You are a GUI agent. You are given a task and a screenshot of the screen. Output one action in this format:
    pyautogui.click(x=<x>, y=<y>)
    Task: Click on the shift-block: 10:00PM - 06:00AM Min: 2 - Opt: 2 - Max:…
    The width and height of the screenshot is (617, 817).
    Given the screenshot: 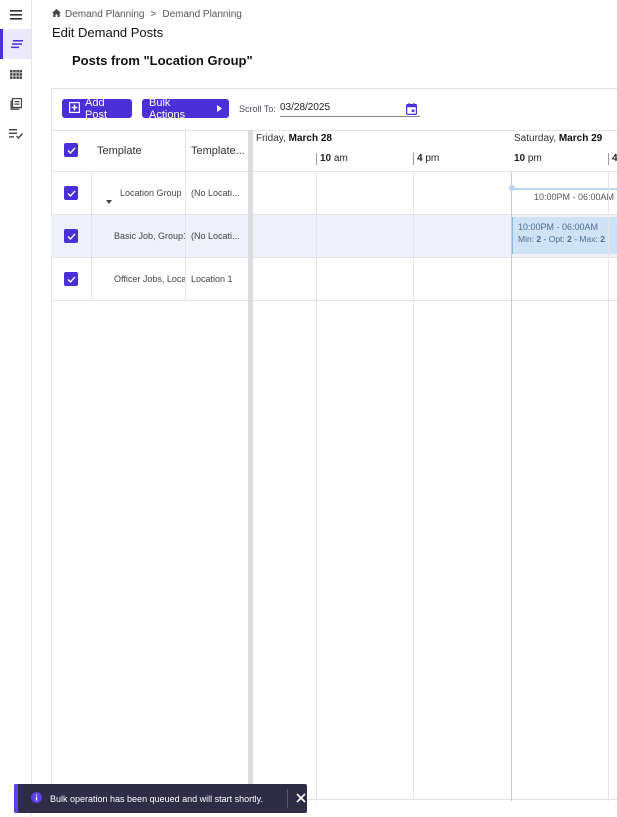 What is the action you would take?
    pyautogui.click(x=564, y=235)
    